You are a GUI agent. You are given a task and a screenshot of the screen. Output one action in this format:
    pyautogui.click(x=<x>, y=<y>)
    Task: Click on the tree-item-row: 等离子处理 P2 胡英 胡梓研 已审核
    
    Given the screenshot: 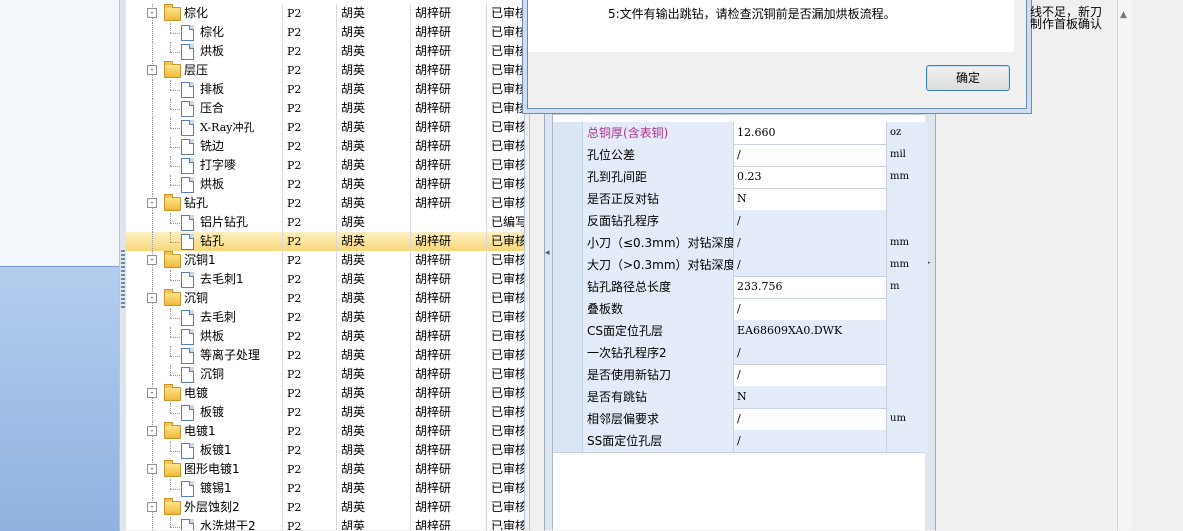 What is the action you would take?
    pyautogui.click(x=325, y=355)
    